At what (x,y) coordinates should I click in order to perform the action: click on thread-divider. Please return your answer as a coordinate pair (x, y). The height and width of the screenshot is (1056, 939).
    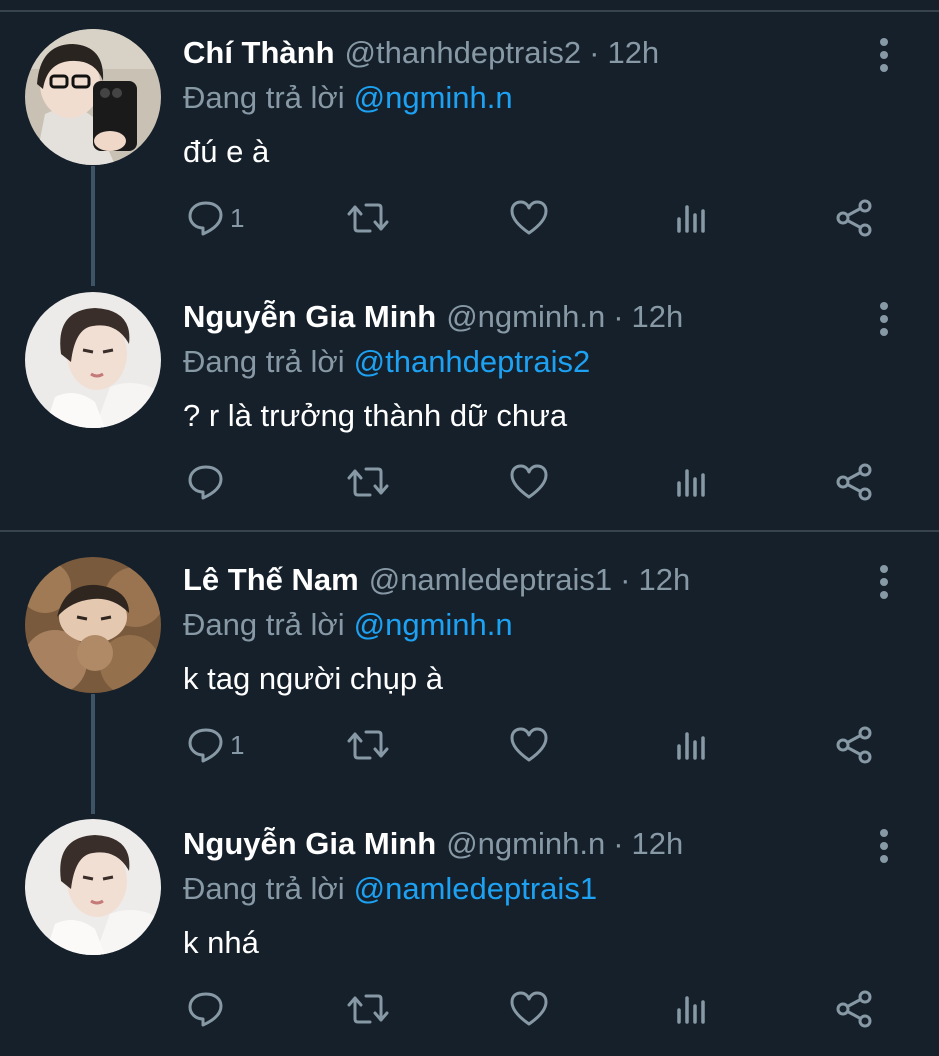
    Looking at the image, I should click on (469, 531).